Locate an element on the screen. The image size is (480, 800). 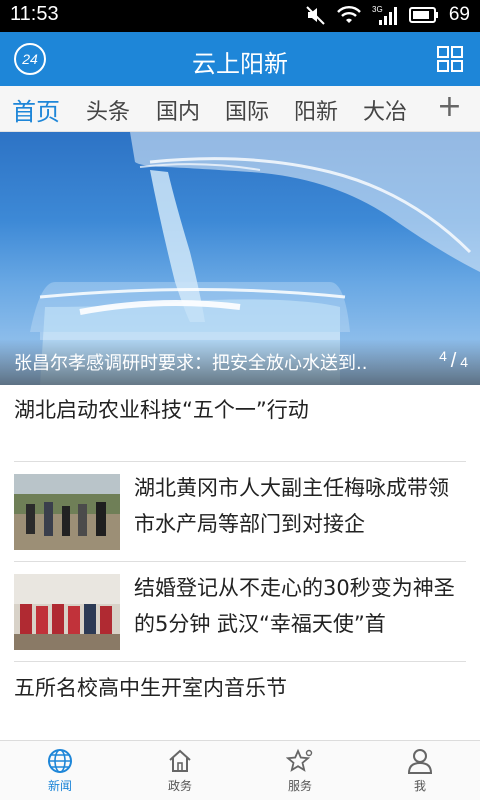
person-icon is located at coordinates (420, 761).